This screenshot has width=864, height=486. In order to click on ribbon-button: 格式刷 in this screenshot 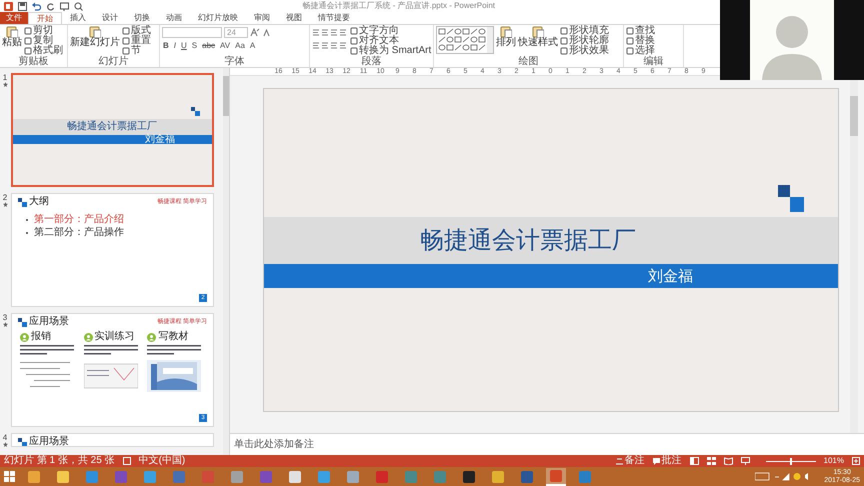, I will do `click(43, 51)`.